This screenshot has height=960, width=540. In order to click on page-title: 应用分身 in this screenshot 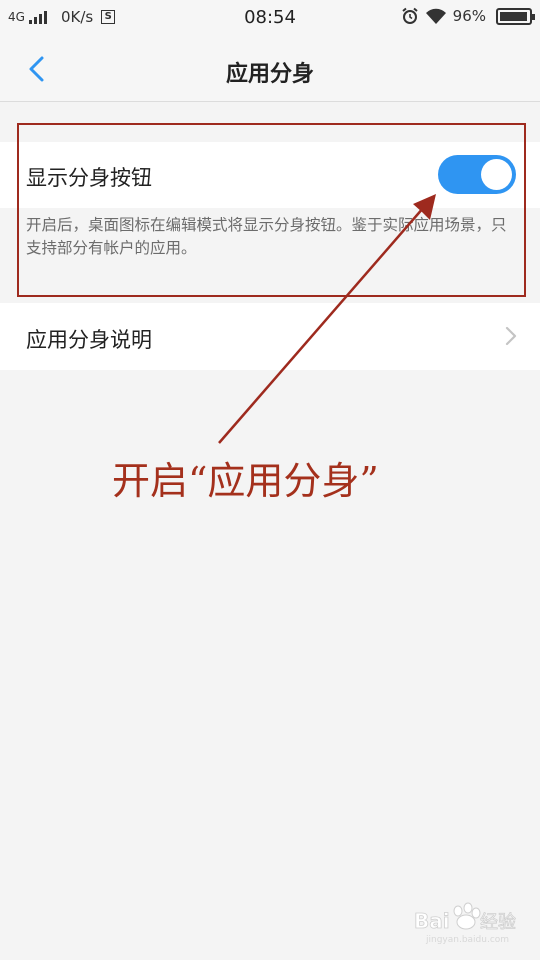, I will do `click(269, 74)`.